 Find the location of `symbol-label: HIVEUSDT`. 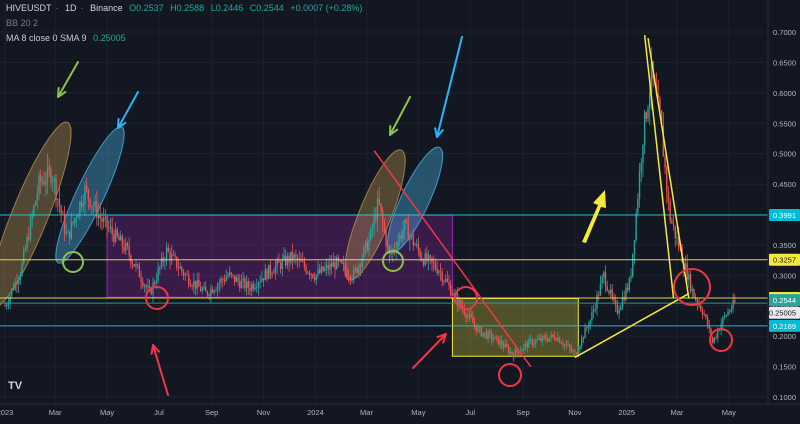

symbol-label: HIVEUSDT is located at coordinates (29, 8).